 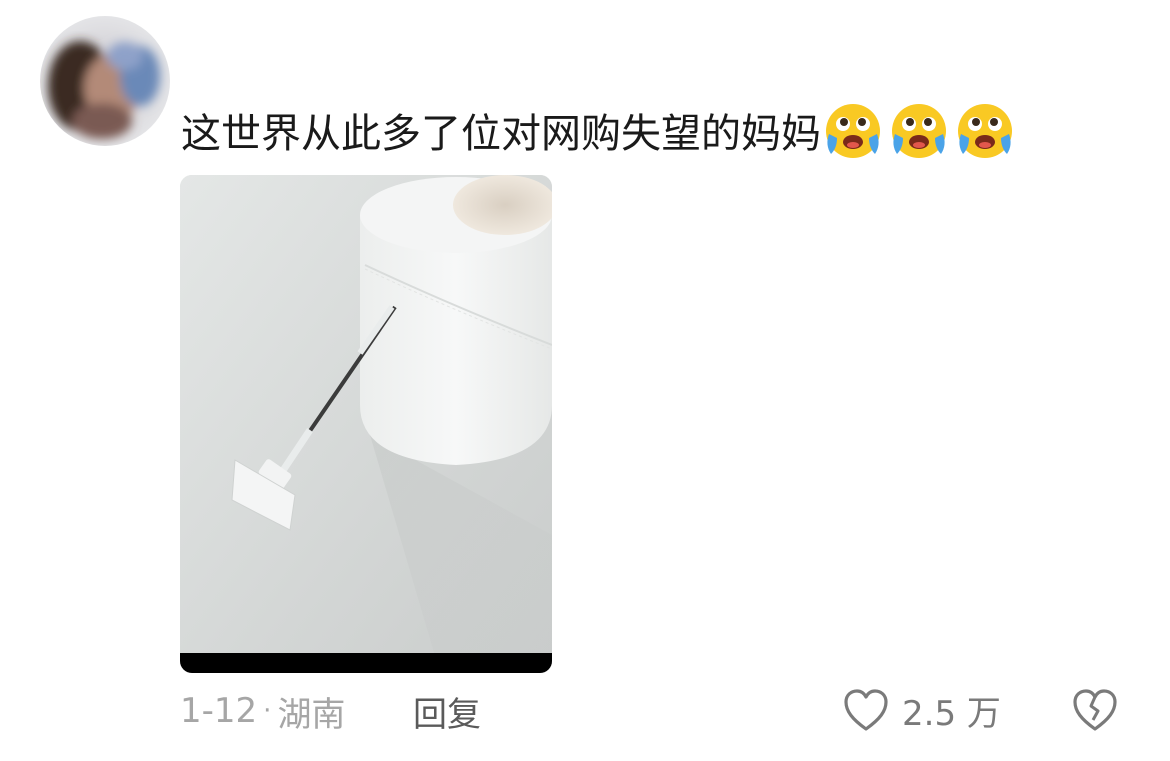 What do you see at coordinates (219, 711) in the screenshot?
I see `comment-date: 1-12` at bounding box center [219, 711].